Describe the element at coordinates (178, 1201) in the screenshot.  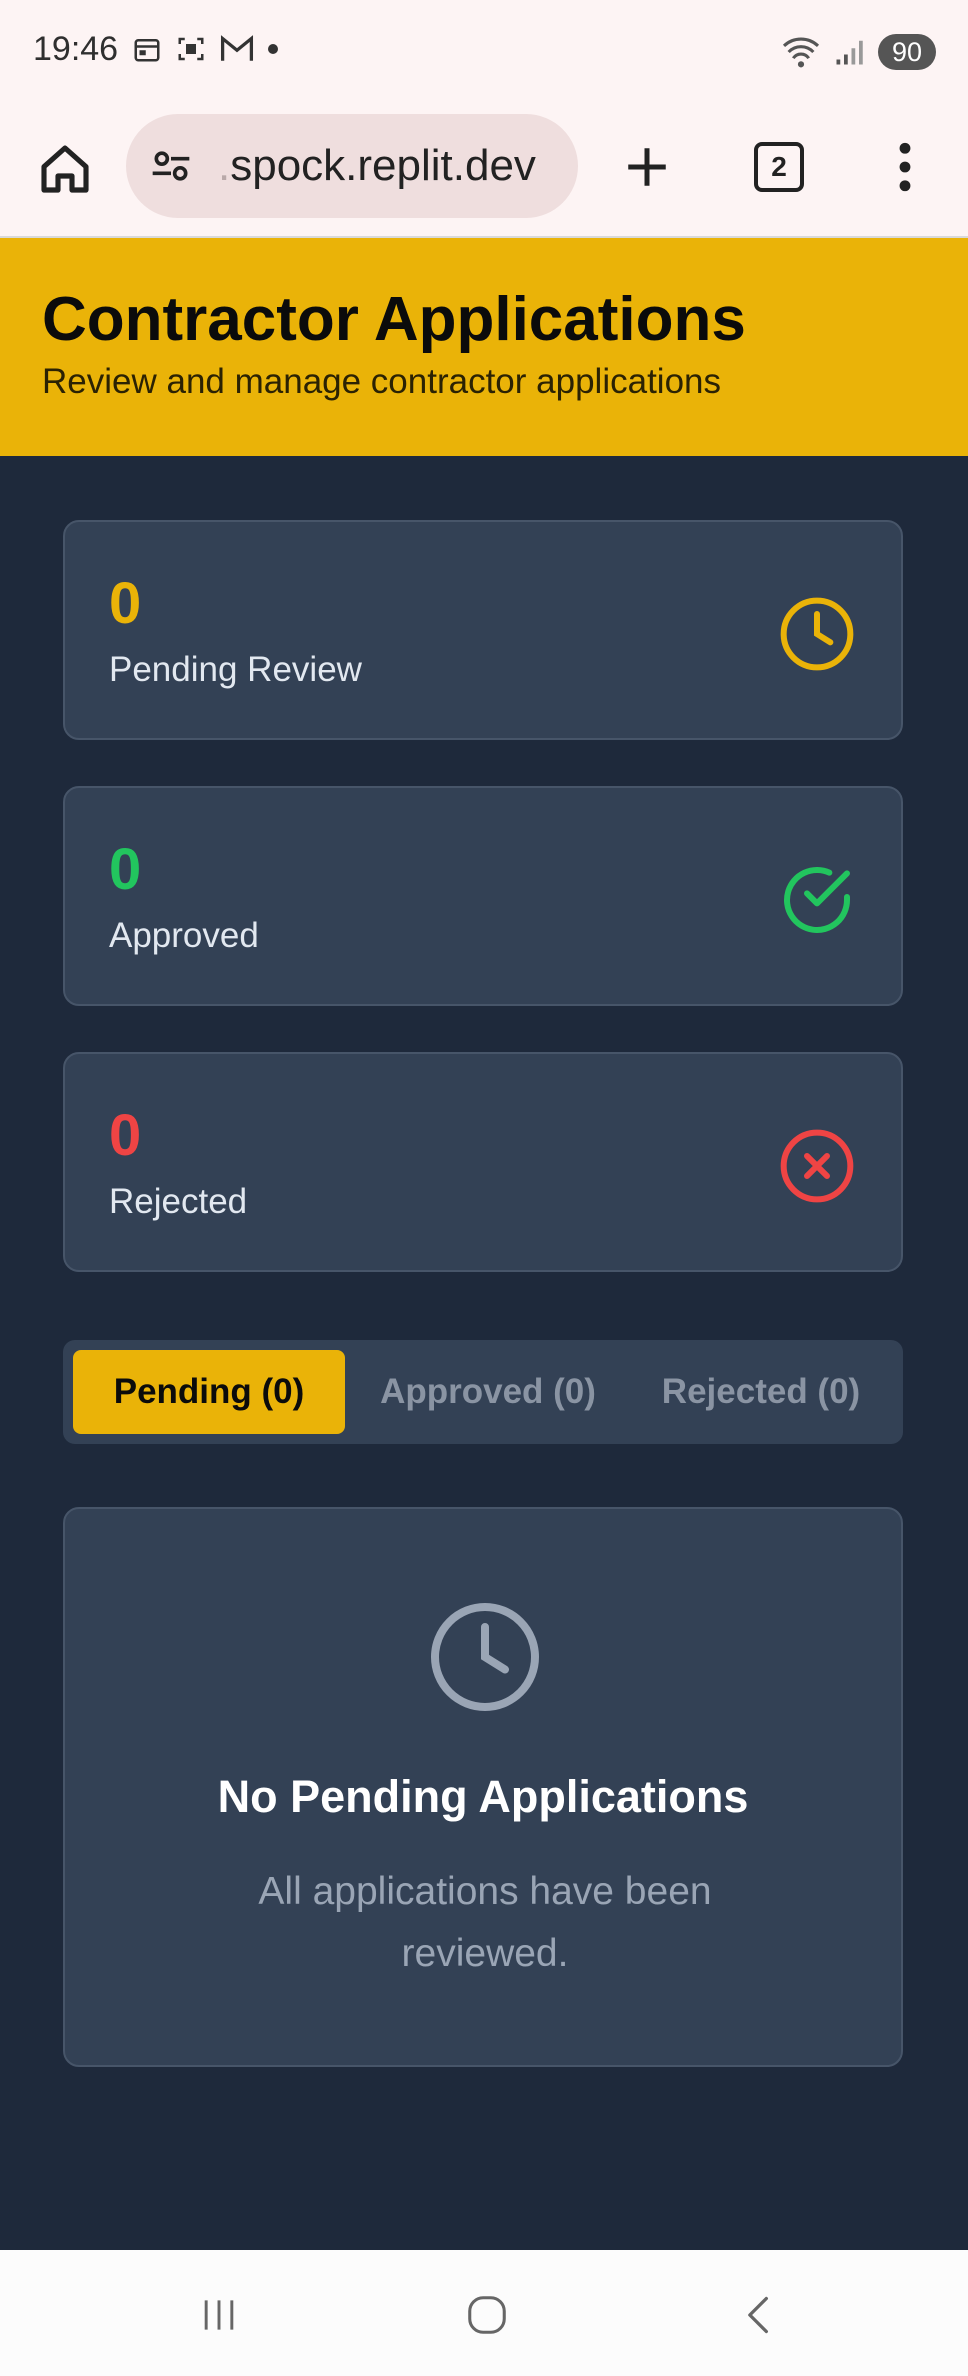
I see `stat-label: Rejected` at that location.